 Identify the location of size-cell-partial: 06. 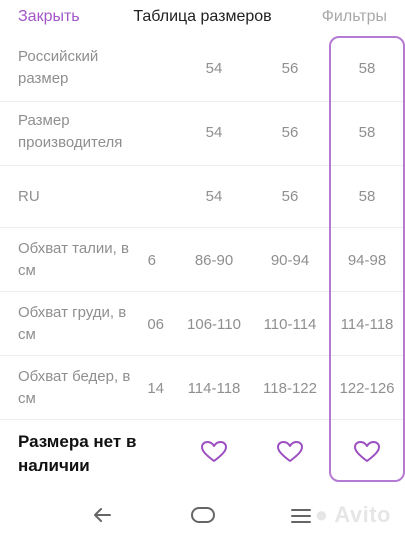
(155, 324).